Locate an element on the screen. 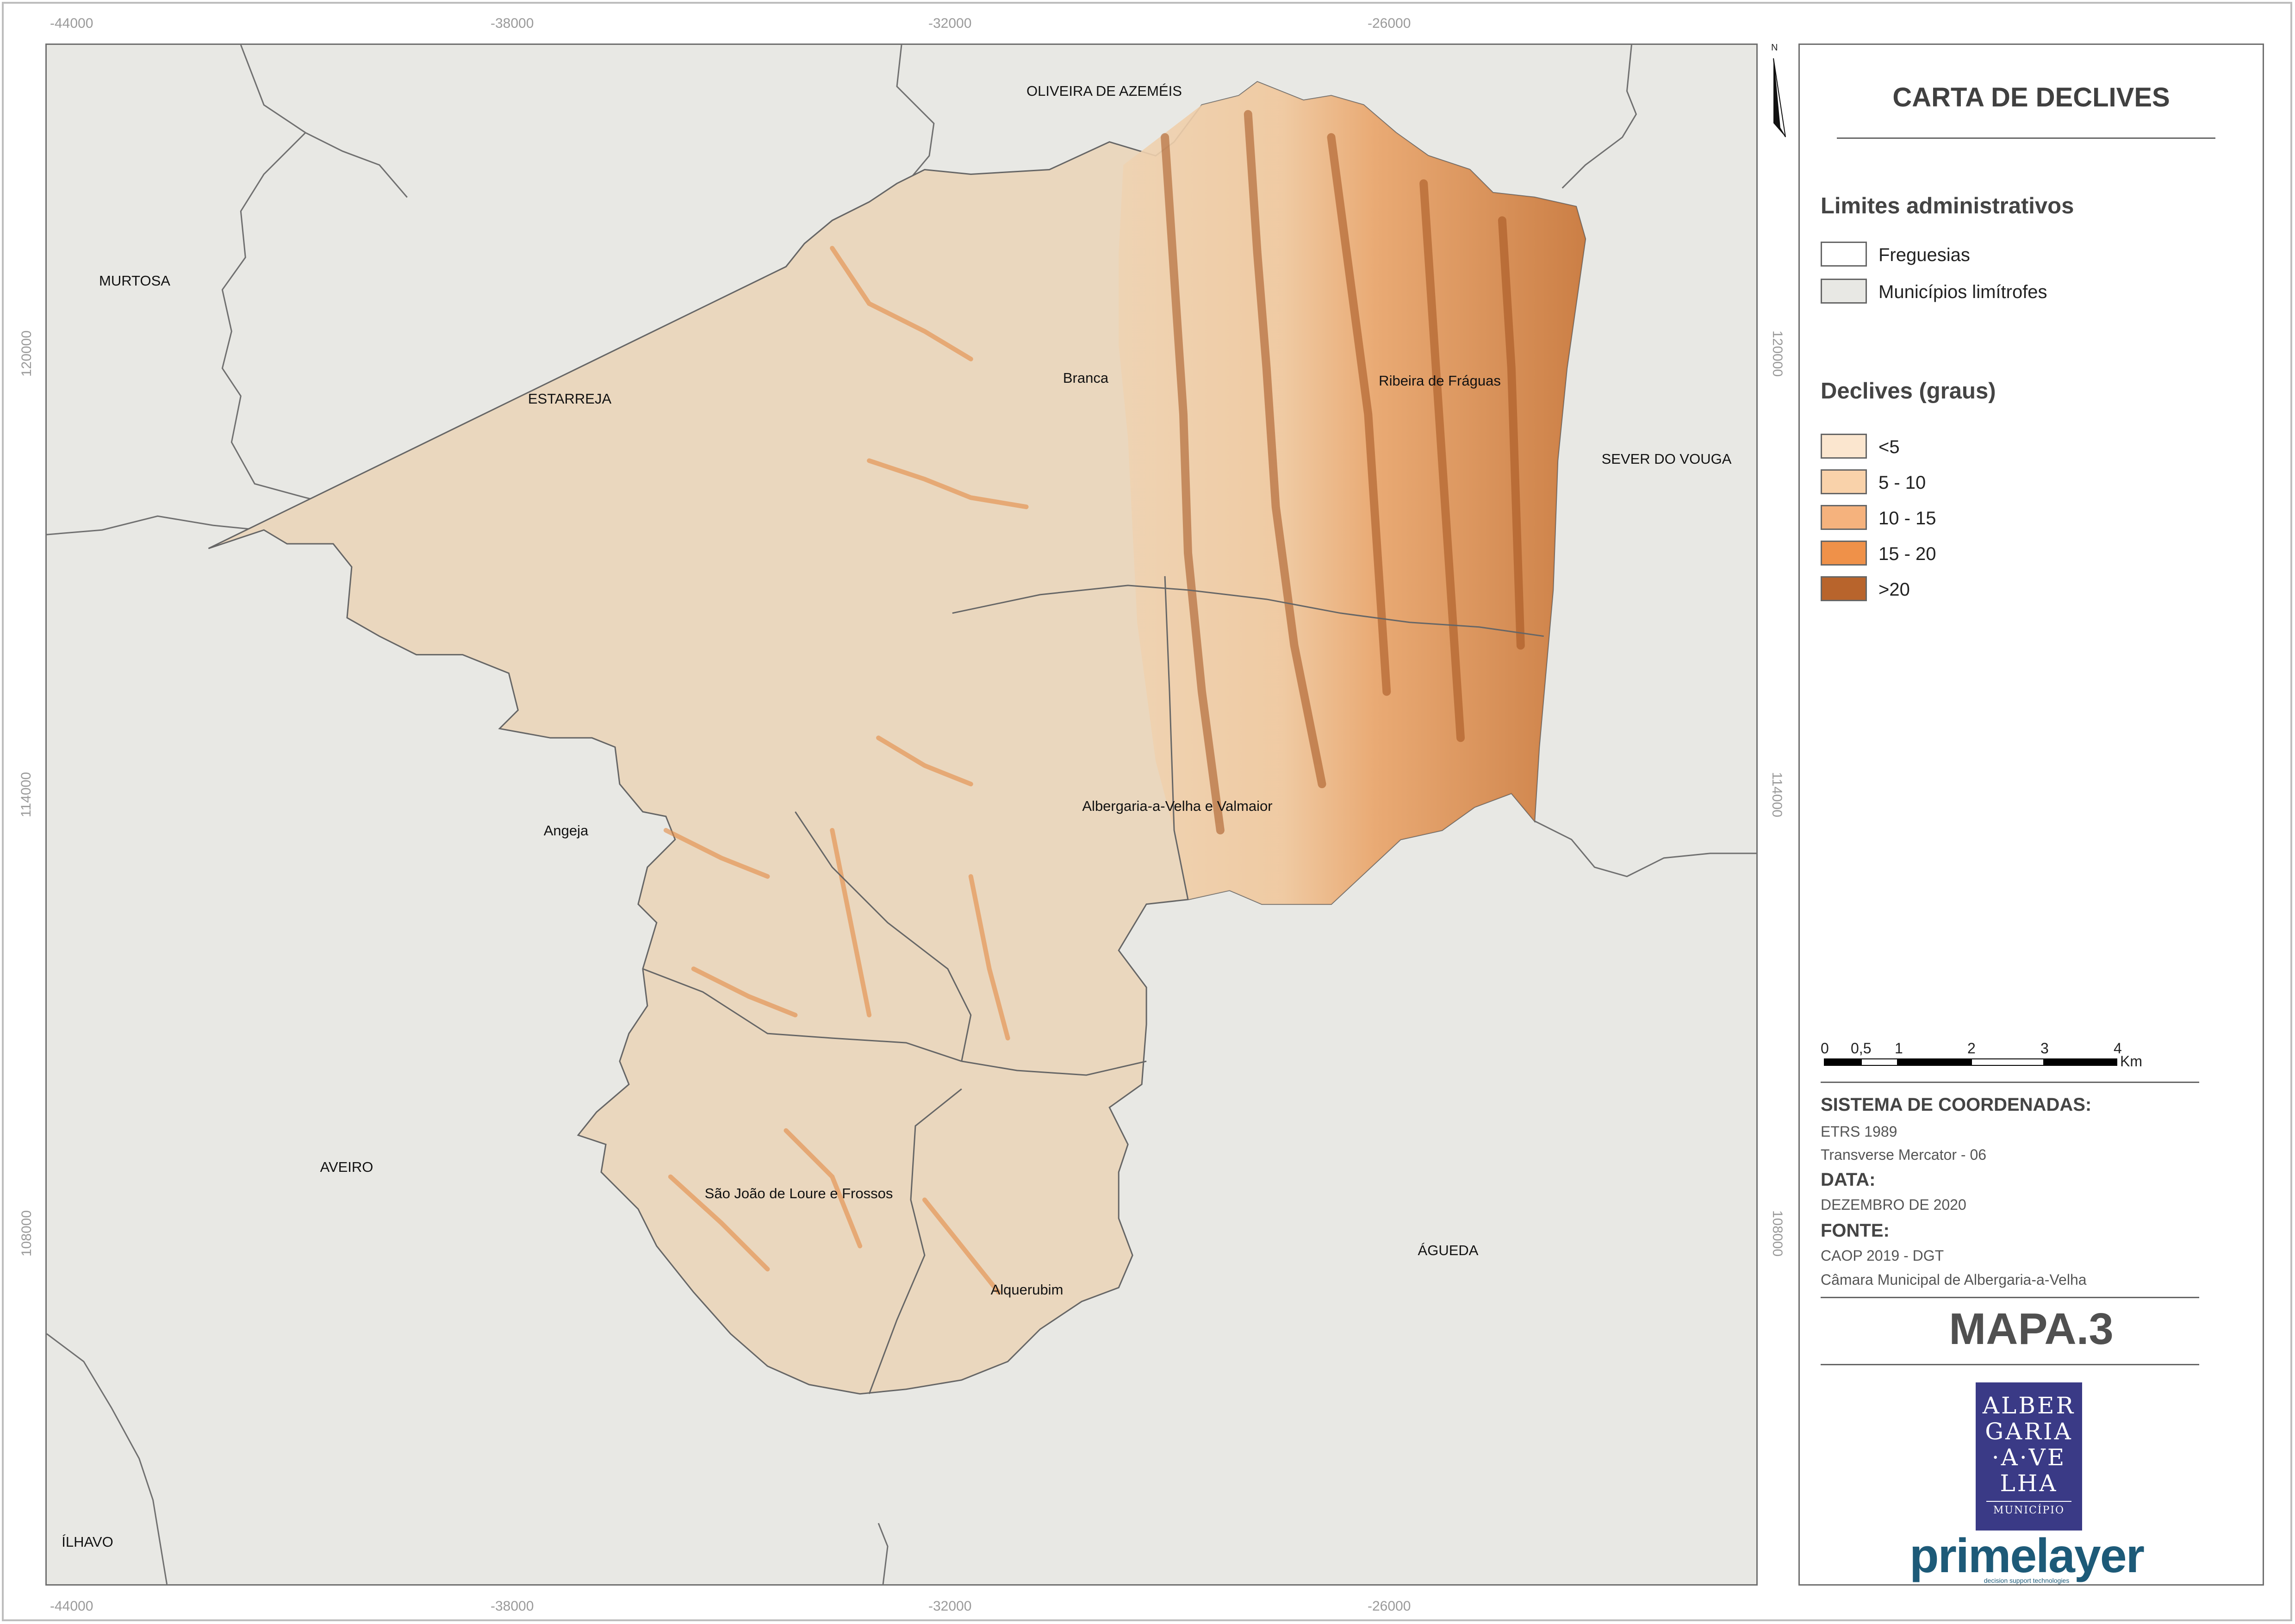 The width and height of the screenshot is (2295, 1624). date-heading: DATA: is located at coordinates (1848, 1180).